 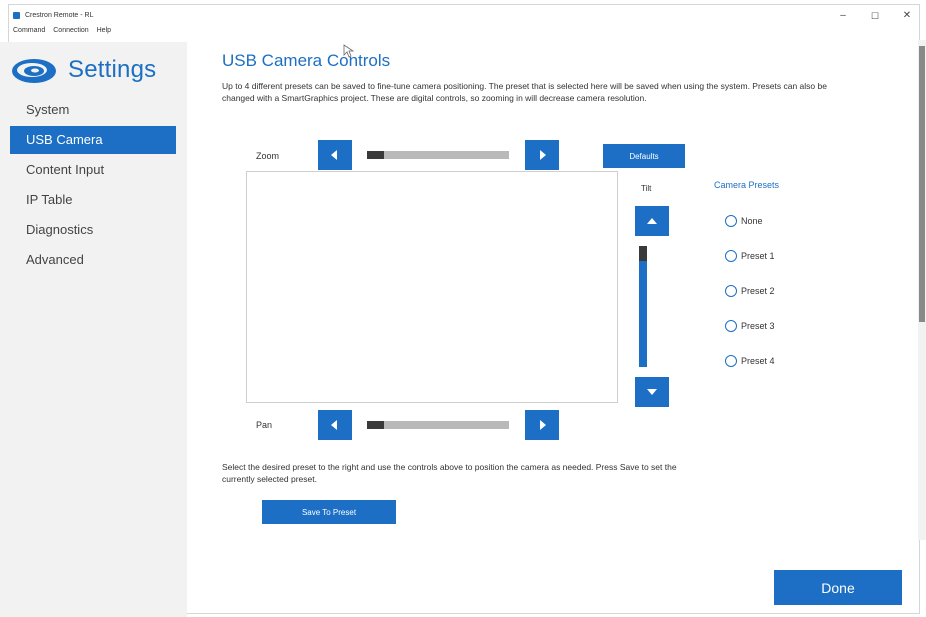 I want to click on menu-command: Command, so click(x=29, y=30).